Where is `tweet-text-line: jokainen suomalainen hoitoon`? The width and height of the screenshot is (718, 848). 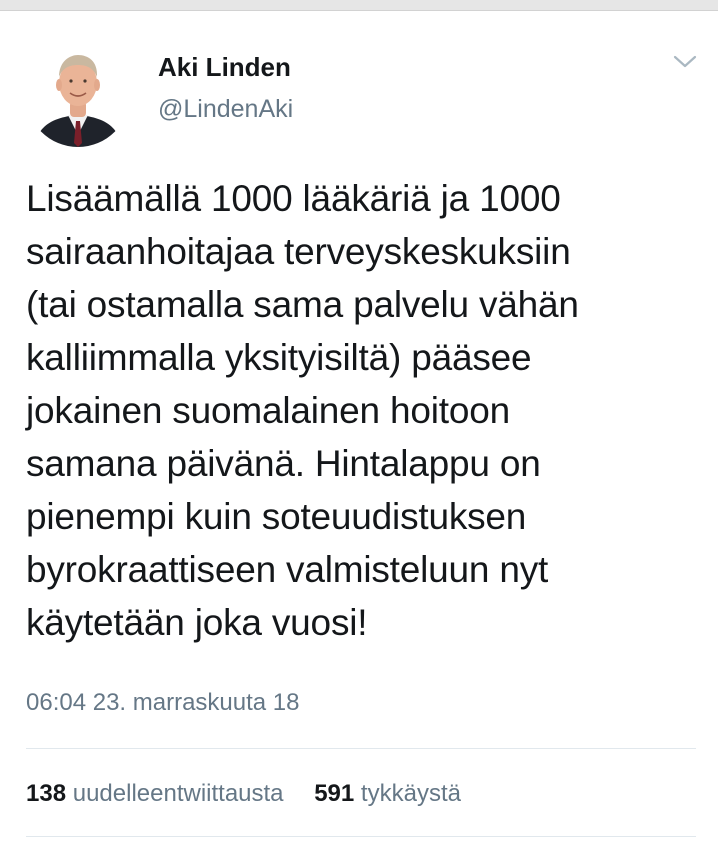 tweet-text-line: jokainen suomalainen hoitoon is located at coordinates (268, 410).